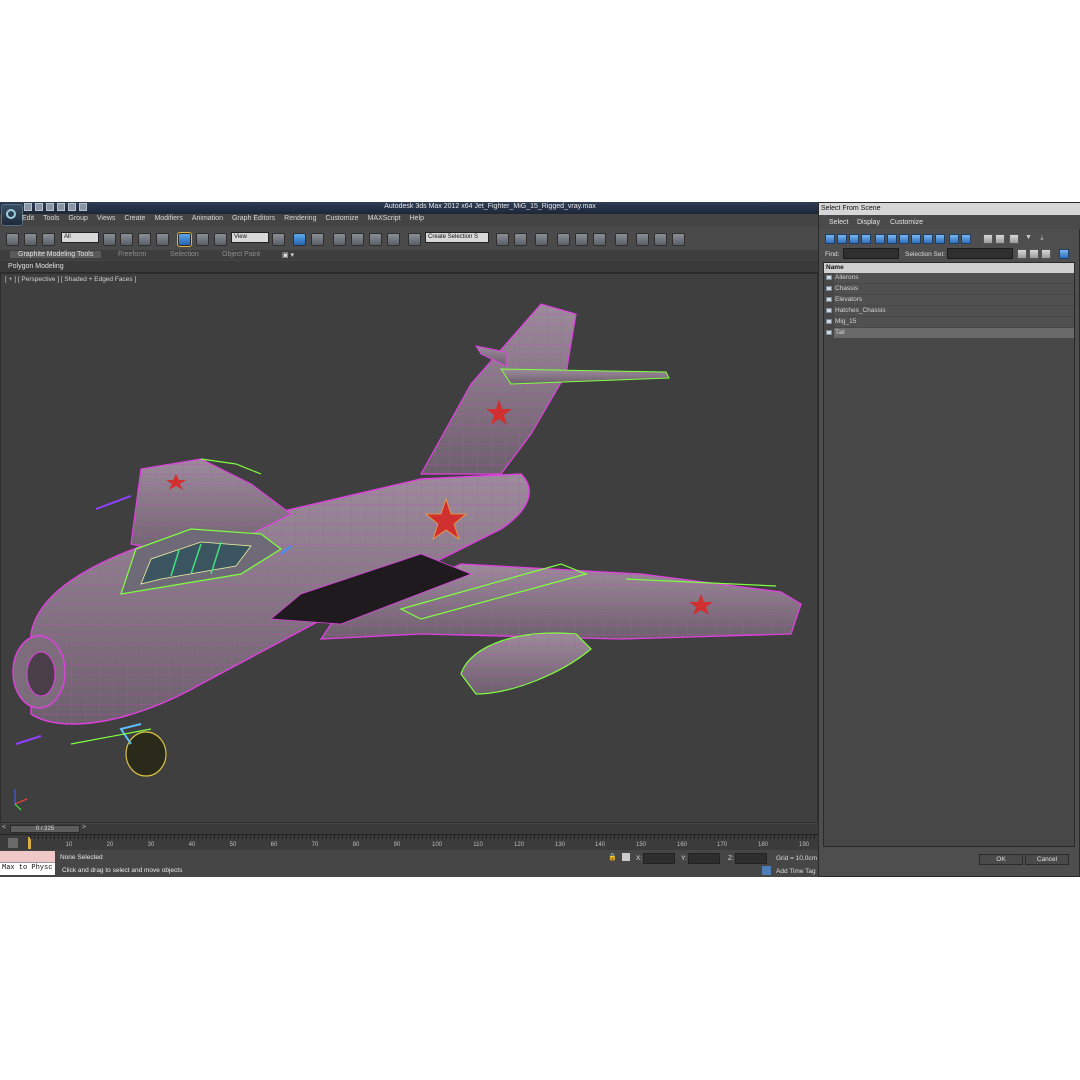 Image resolution: width=1080 pixels, height=1080 pixels. What do you see at coordinates (168, 220) in the screenshot?
I see `menu-modifiers: Modifiers` at bounding box center [168, 220].